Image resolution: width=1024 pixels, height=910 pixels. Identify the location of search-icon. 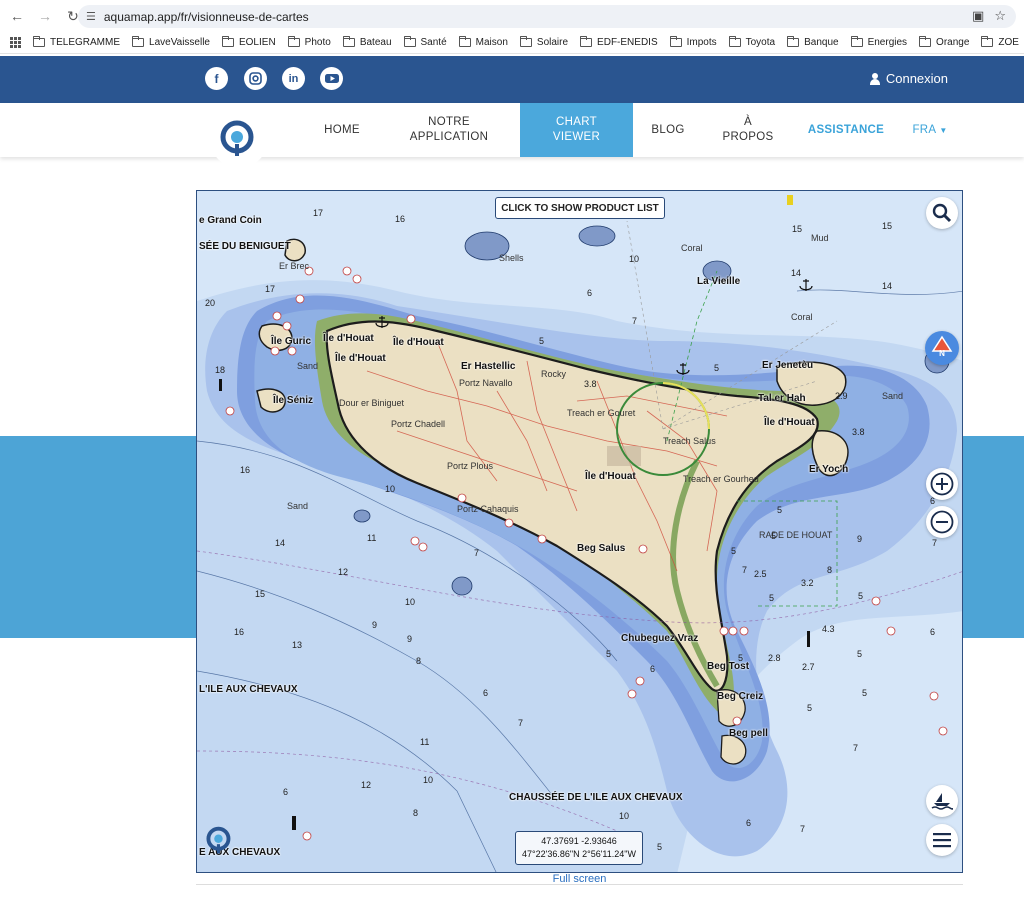
(942, 213).